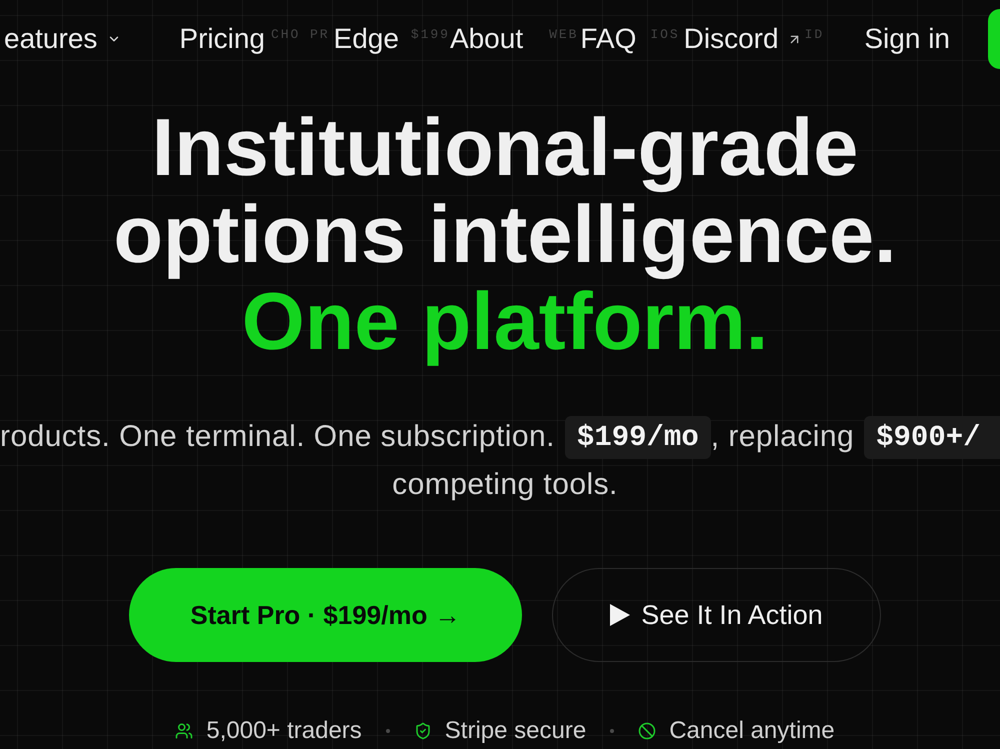  I want to click on headline: options intelligence., so click(505, 235).